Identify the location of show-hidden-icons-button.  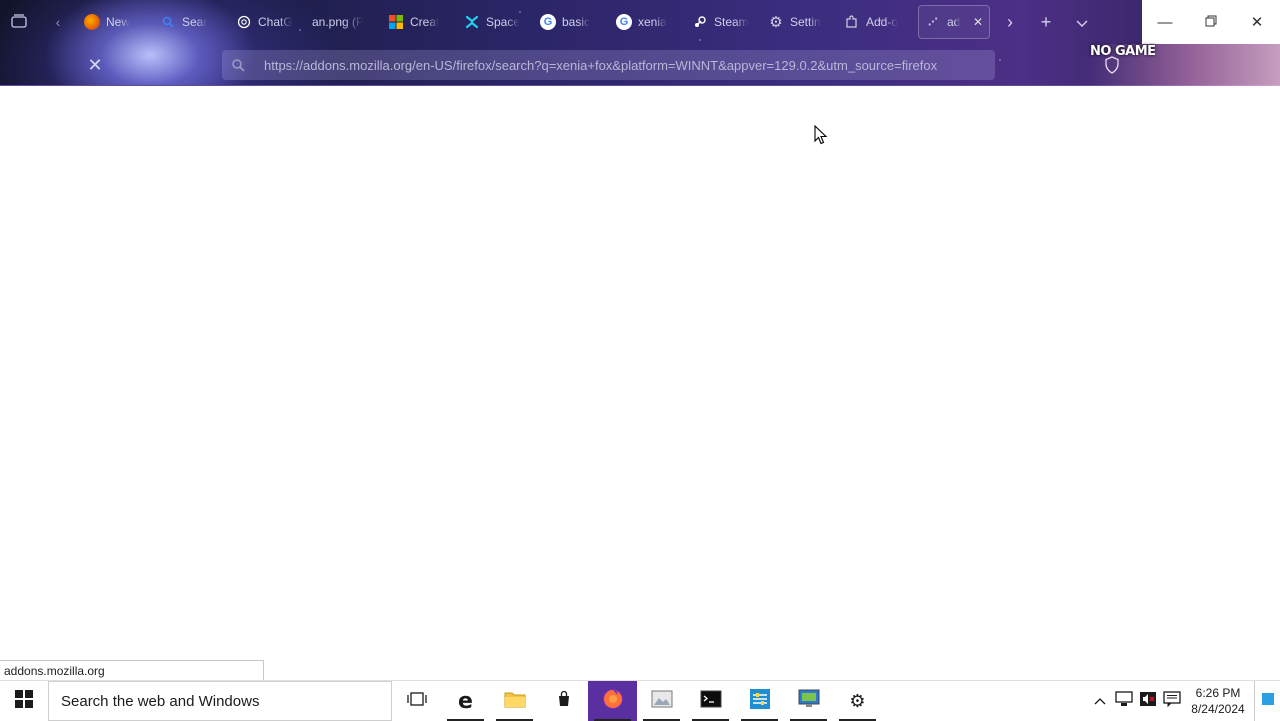
(1100, 701).